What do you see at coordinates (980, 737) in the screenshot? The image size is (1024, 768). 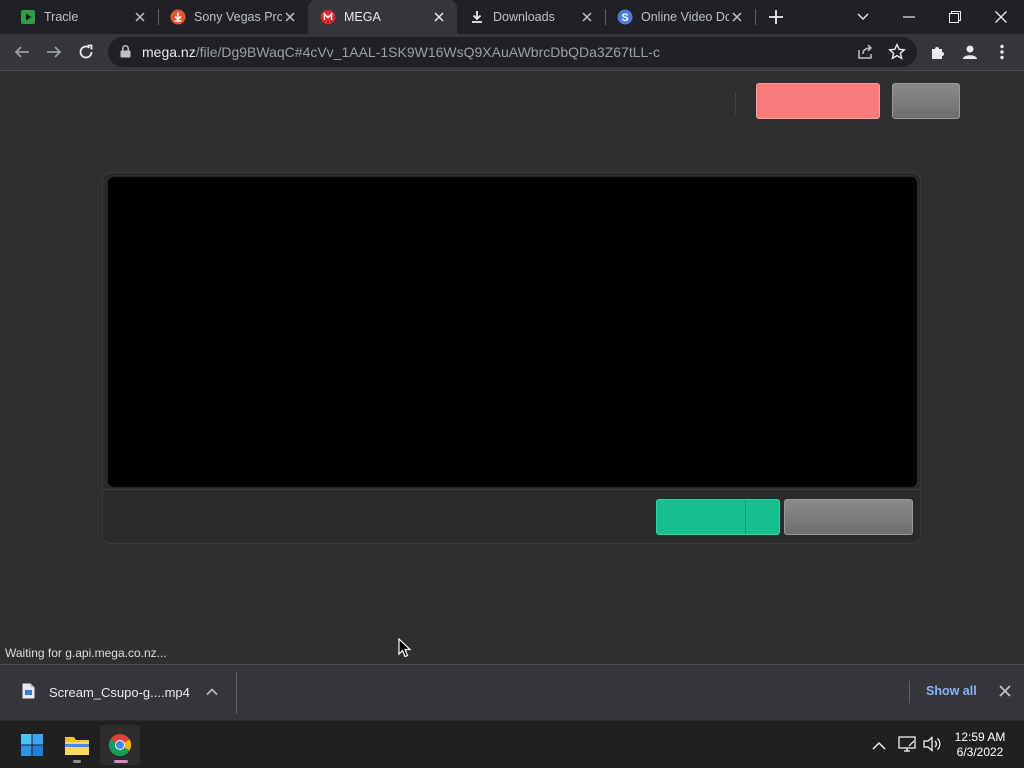 I see `clock-time: 12:59 AM` at bounding box center [980, 737].